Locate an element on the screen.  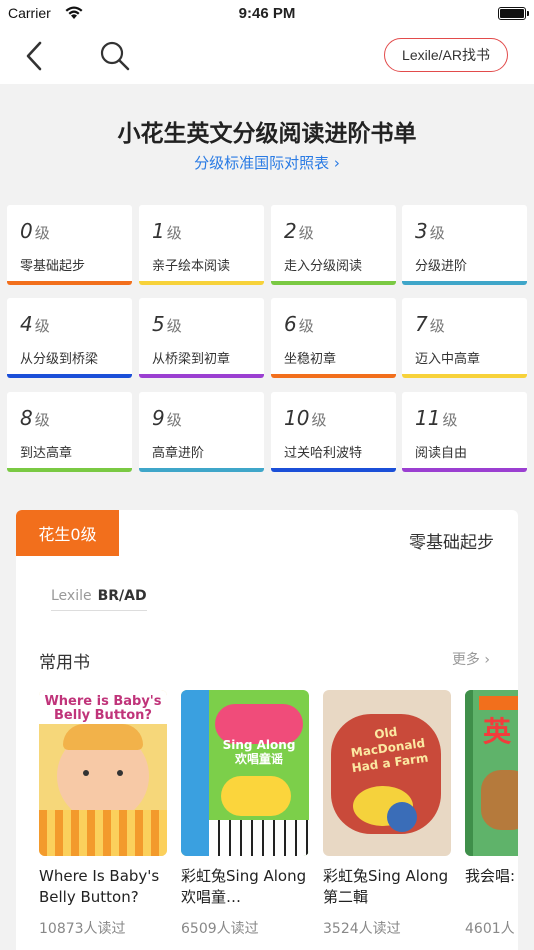
level-number: 4级 is located at coordinates (35, 324).